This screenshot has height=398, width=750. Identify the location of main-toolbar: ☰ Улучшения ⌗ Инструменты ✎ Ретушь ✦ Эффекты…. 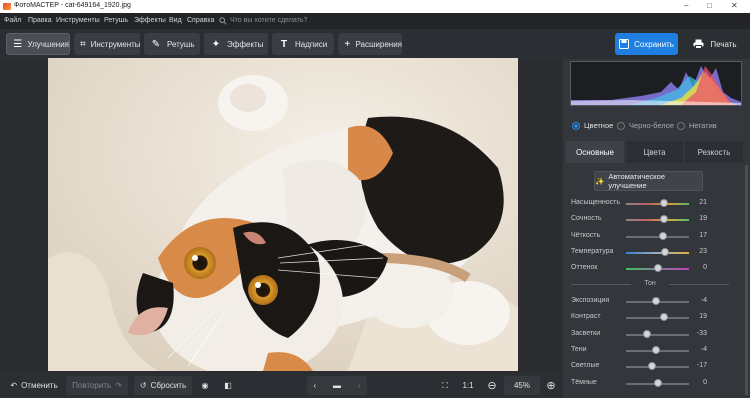
(375, 44).